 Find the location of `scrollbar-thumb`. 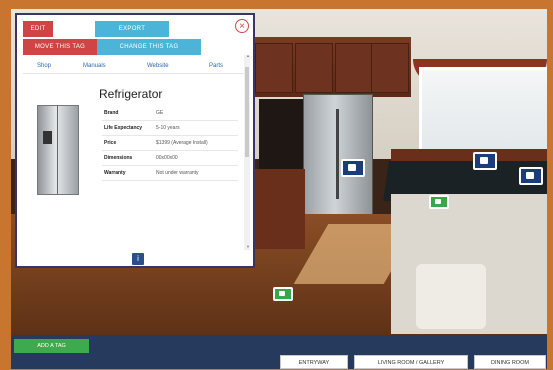

scrollbar-thumb is located at coordinates (247, 112).